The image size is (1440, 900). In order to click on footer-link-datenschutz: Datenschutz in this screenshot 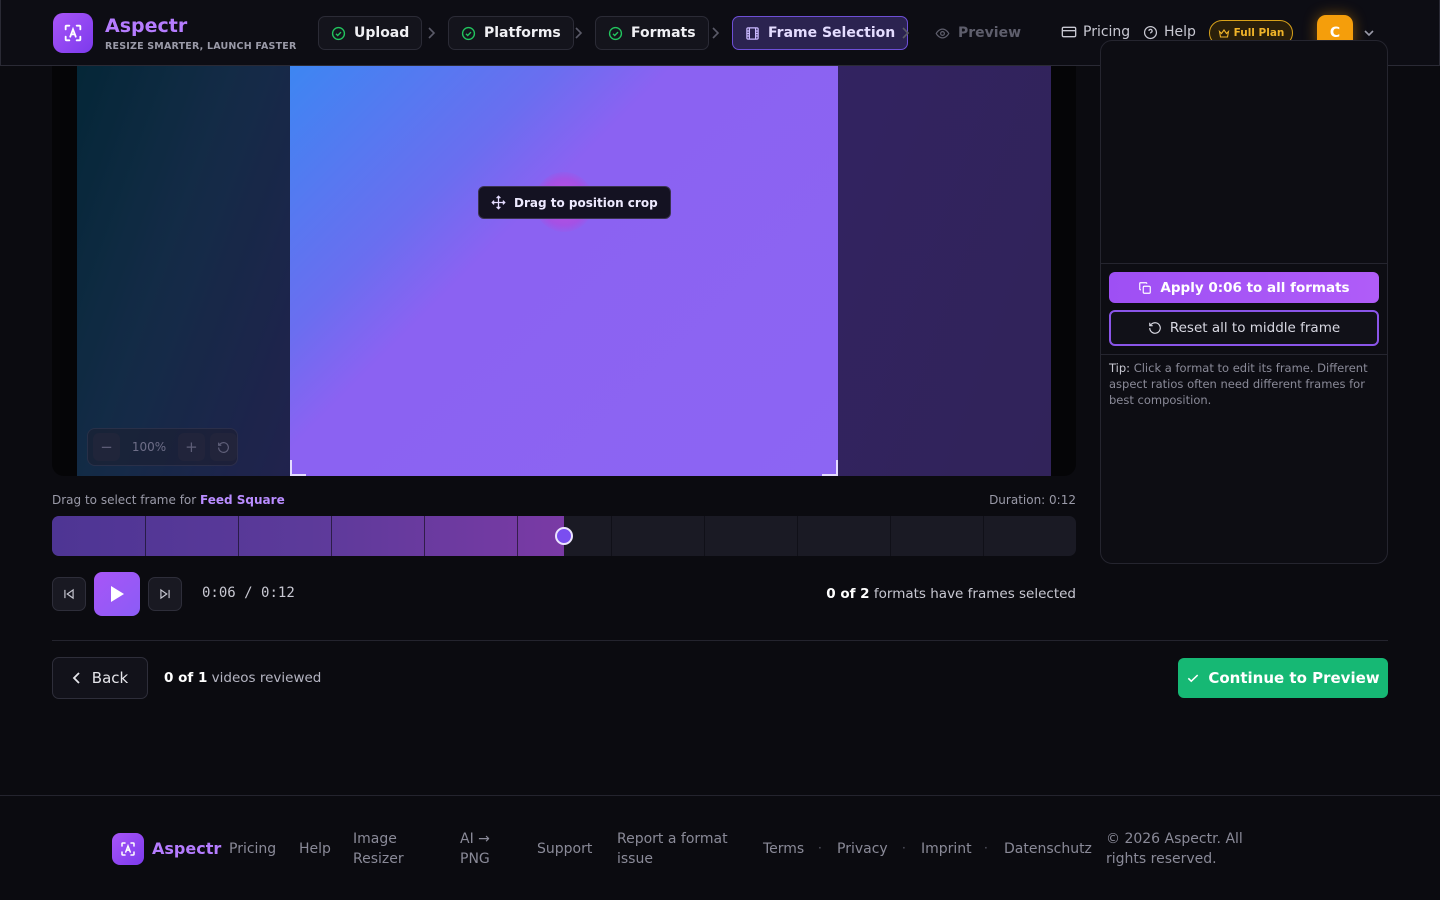, I will do `click(1048, 849)`.